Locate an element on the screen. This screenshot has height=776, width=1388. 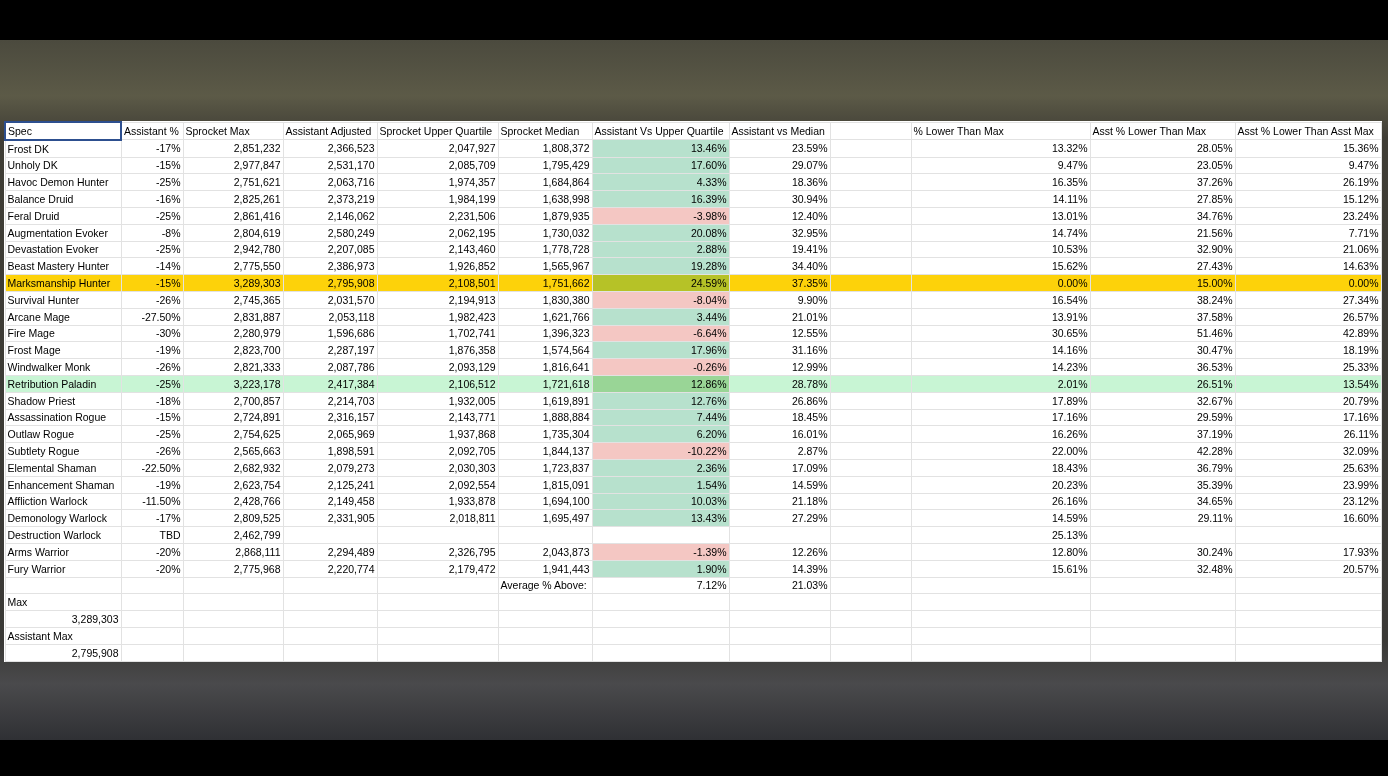
table-cell: 30.65% is located at coordinates (1000, 333).